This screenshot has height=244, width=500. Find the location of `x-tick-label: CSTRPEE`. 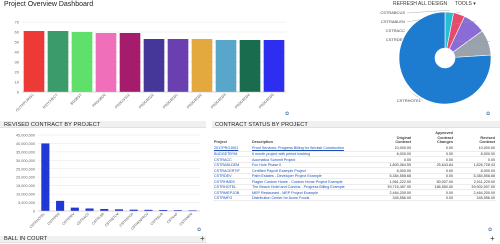

x-tick-label: CSTRPEE is located at coordinates (54, 218).